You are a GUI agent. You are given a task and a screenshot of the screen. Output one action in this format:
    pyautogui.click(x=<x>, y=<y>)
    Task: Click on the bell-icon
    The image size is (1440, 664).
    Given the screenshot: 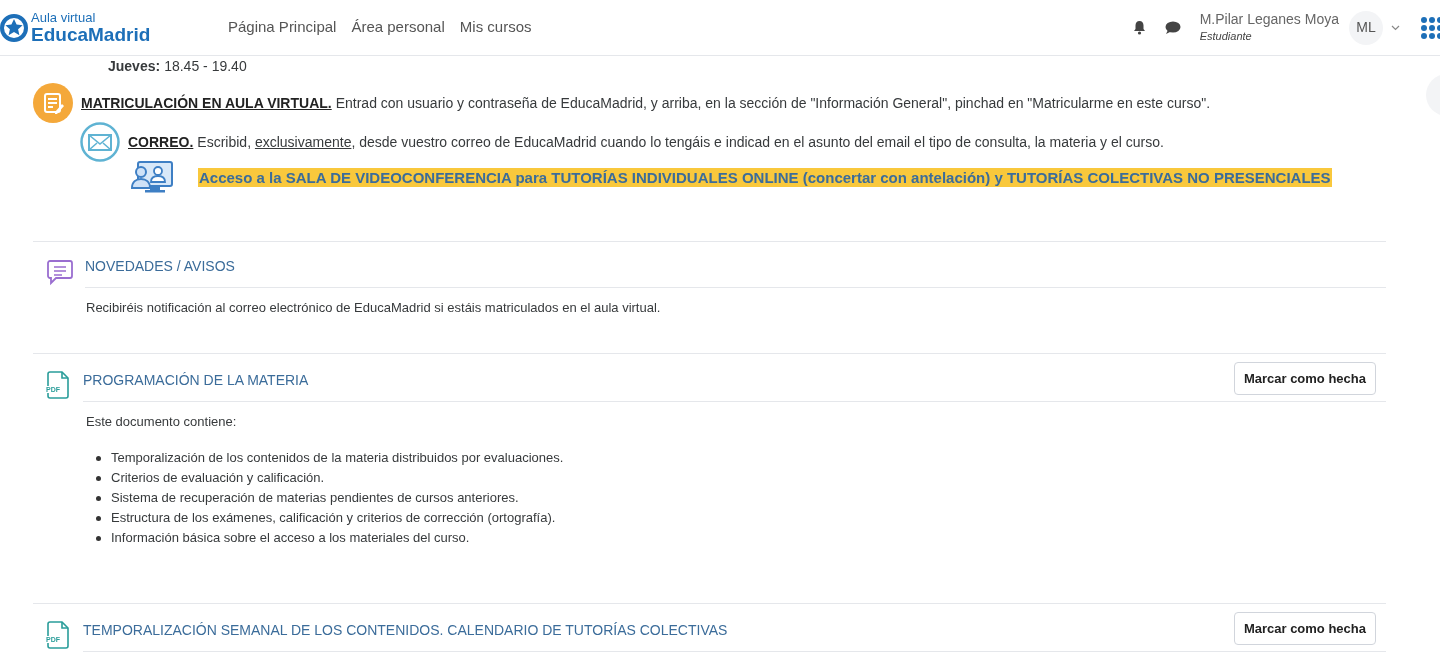 What is the action you would take?
    pyautogui.click(x=1139, y=27)
    